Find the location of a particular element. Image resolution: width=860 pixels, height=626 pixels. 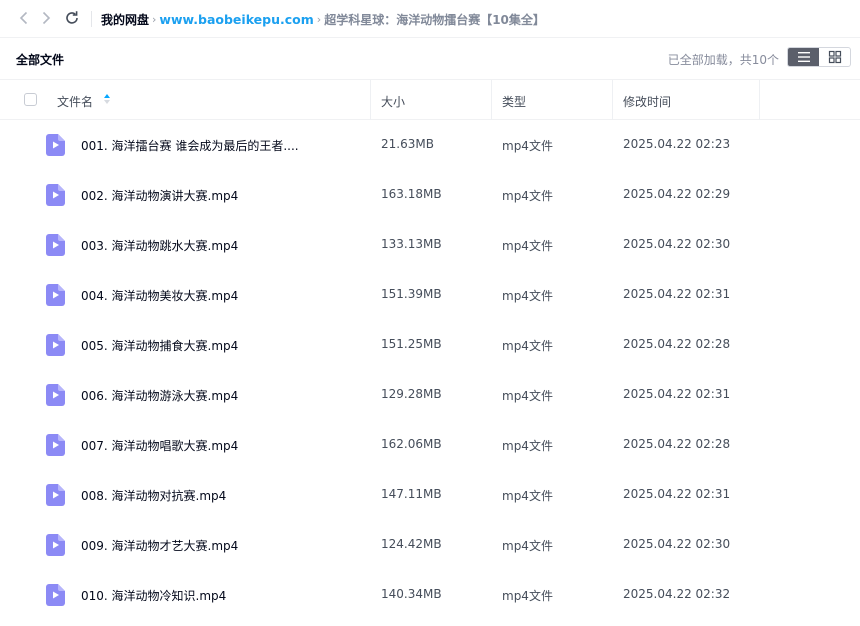

forward-button is located at coordinates (46, 18).